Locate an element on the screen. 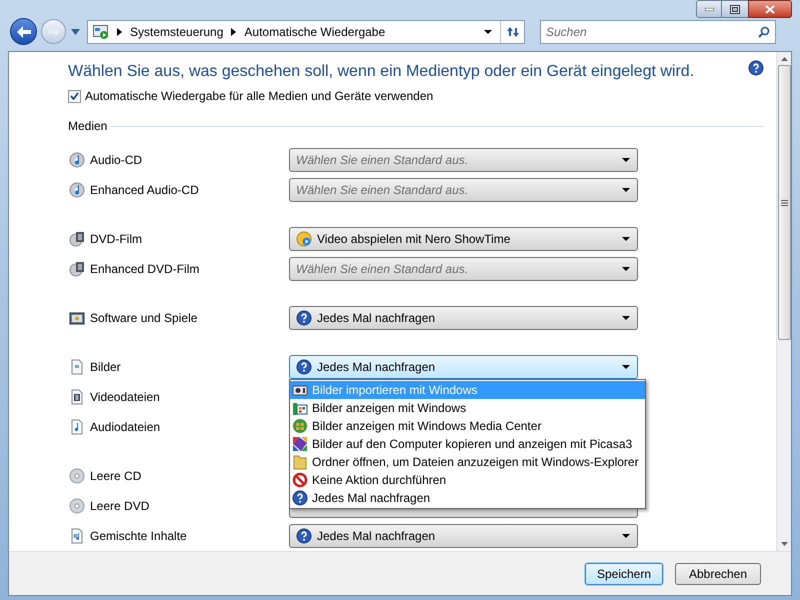  forward-arrow-icon is located at coordinates (54, 31).